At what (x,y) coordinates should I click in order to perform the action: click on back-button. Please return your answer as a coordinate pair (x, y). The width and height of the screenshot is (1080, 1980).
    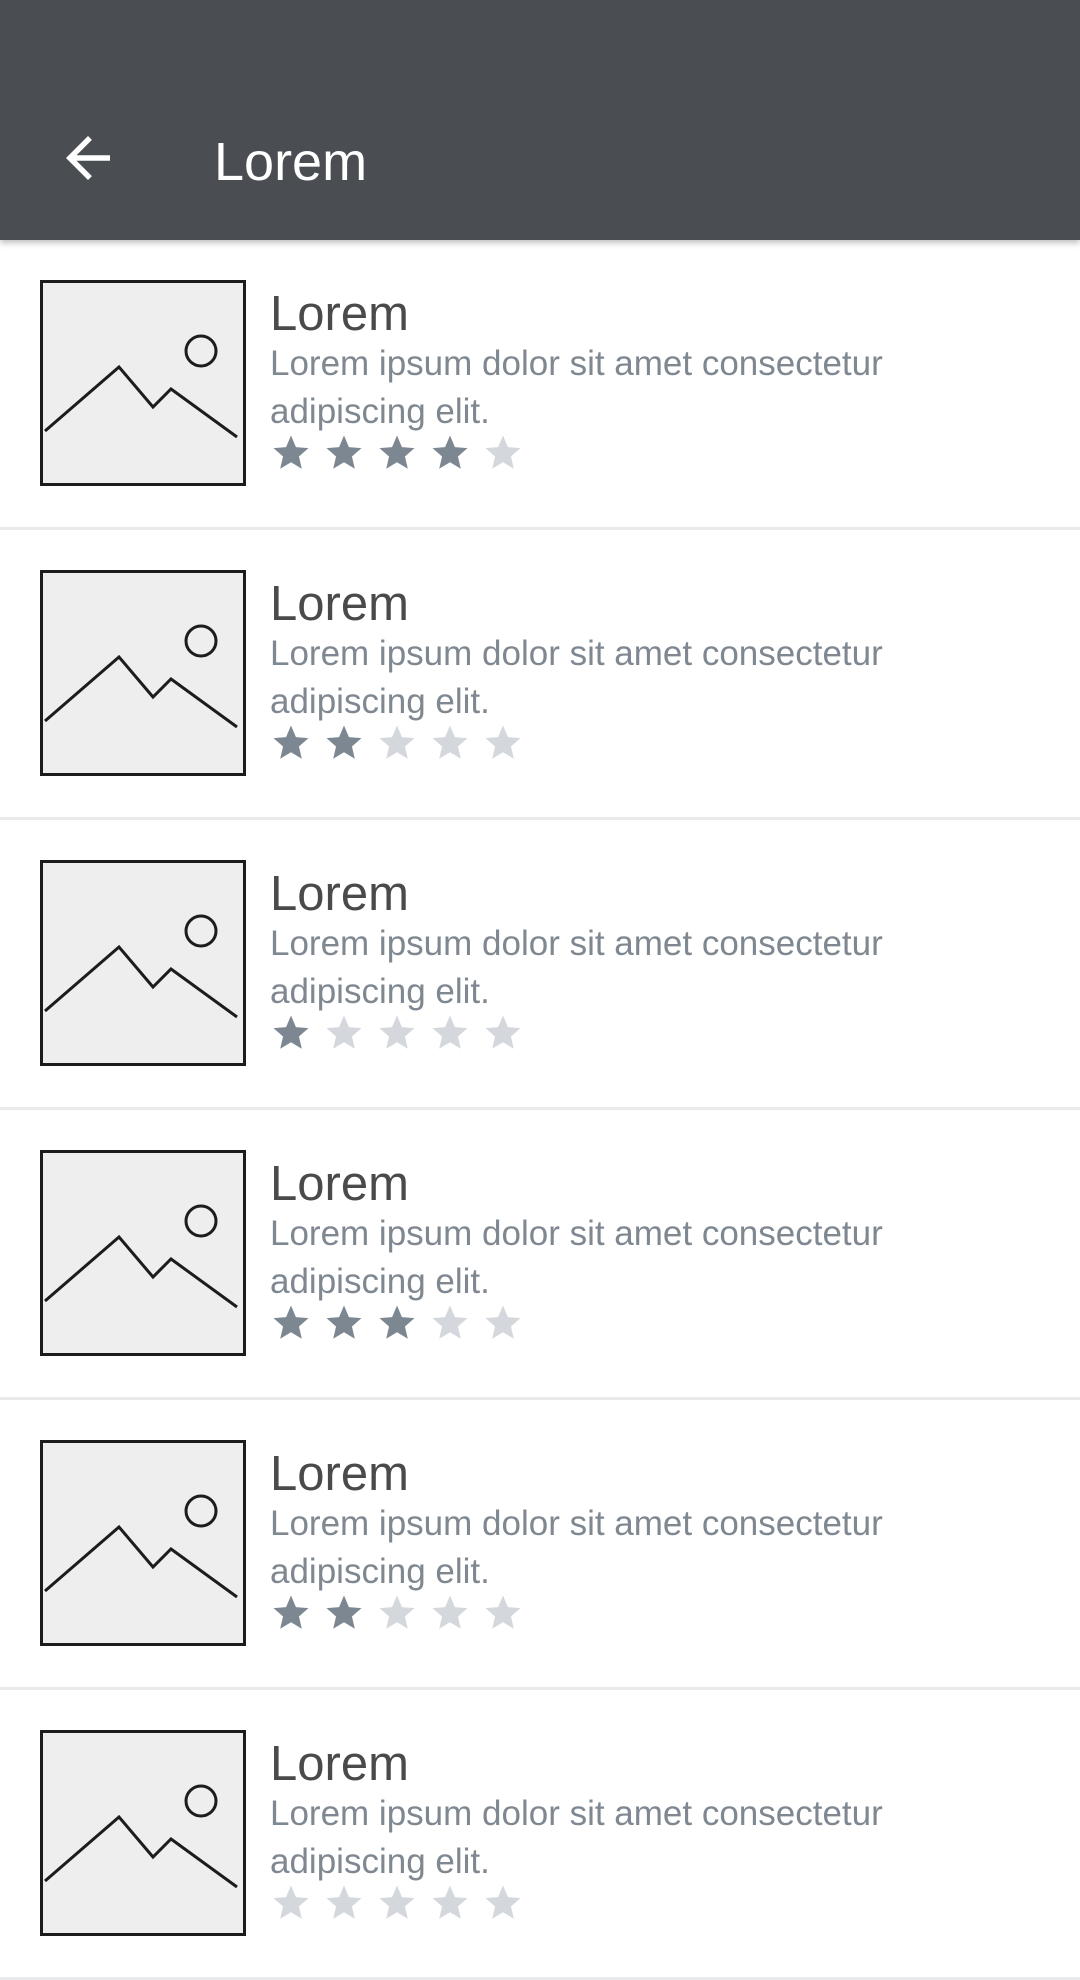
    Looking at the image, I should click on (88, 158).